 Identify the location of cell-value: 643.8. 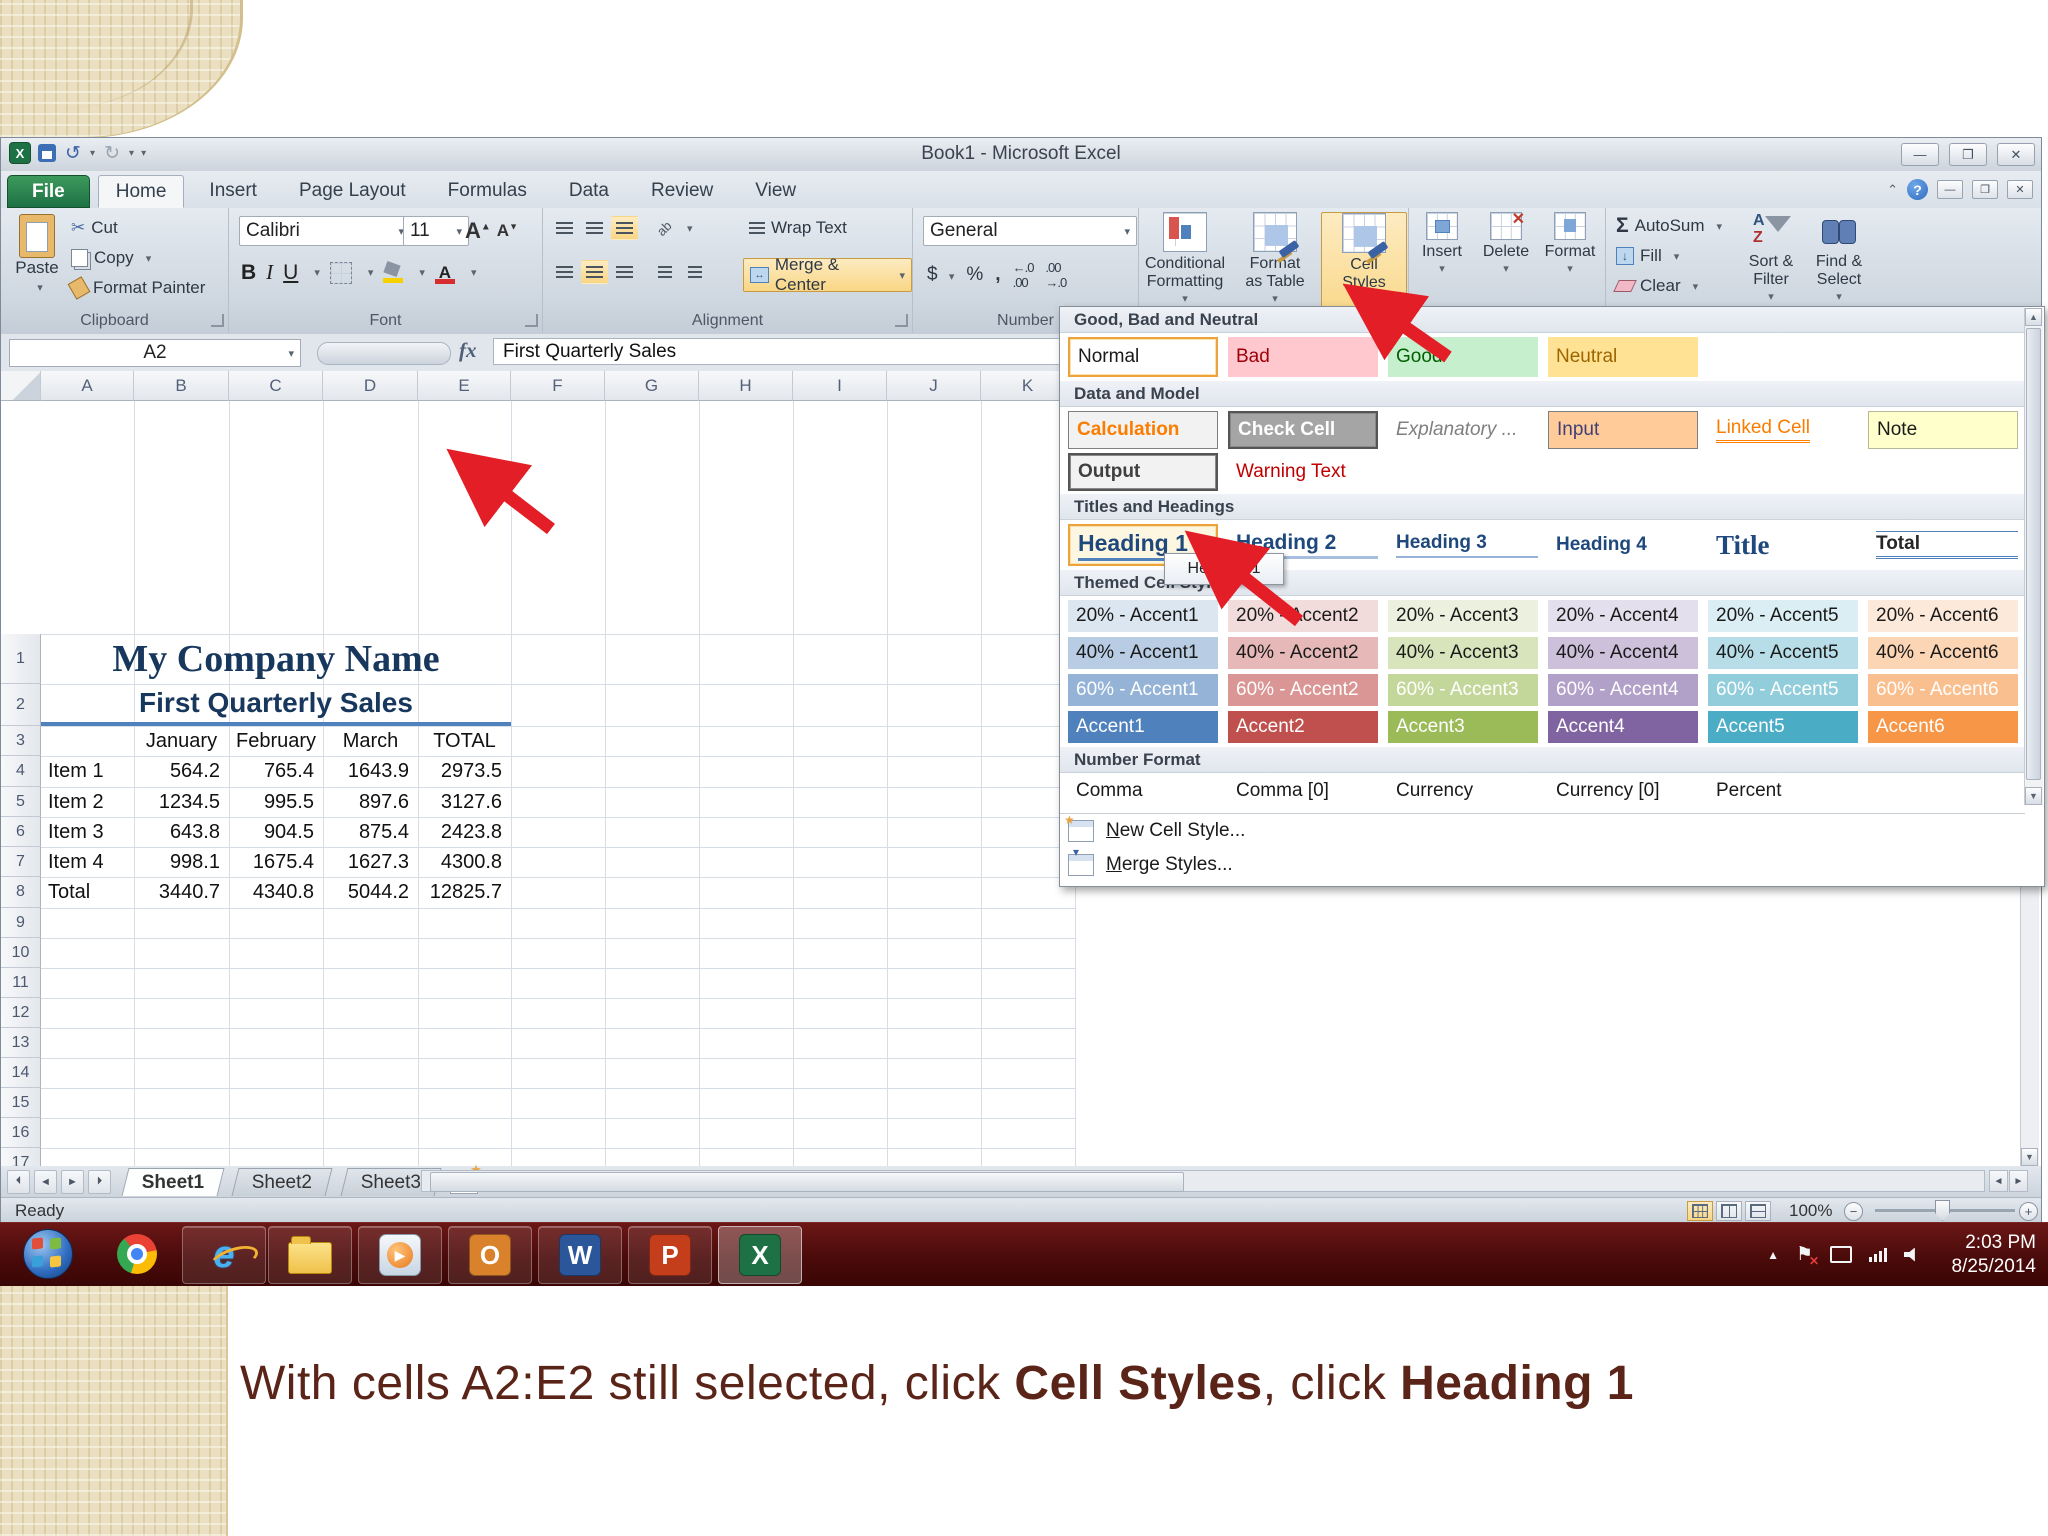
(181, 832).